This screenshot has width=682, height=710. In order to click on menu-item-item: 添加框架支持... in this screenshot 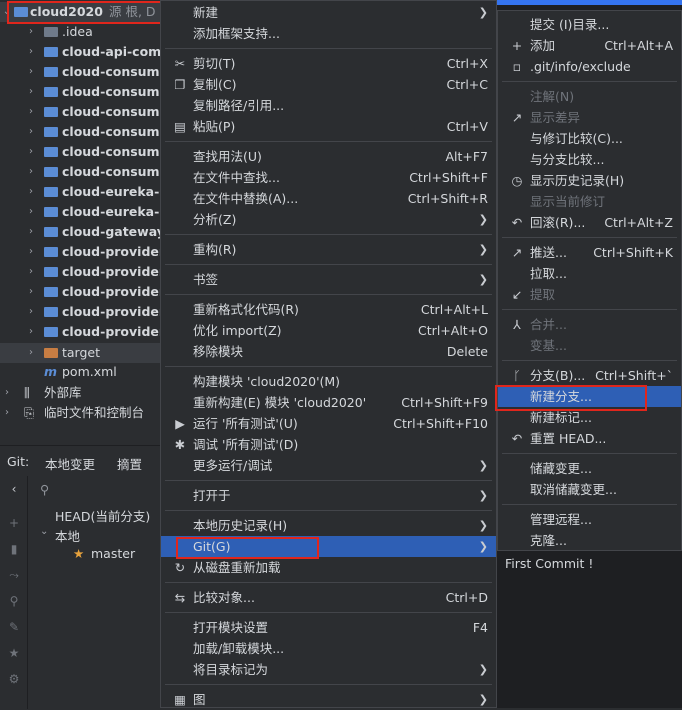, I will do `click(328, 33)`.